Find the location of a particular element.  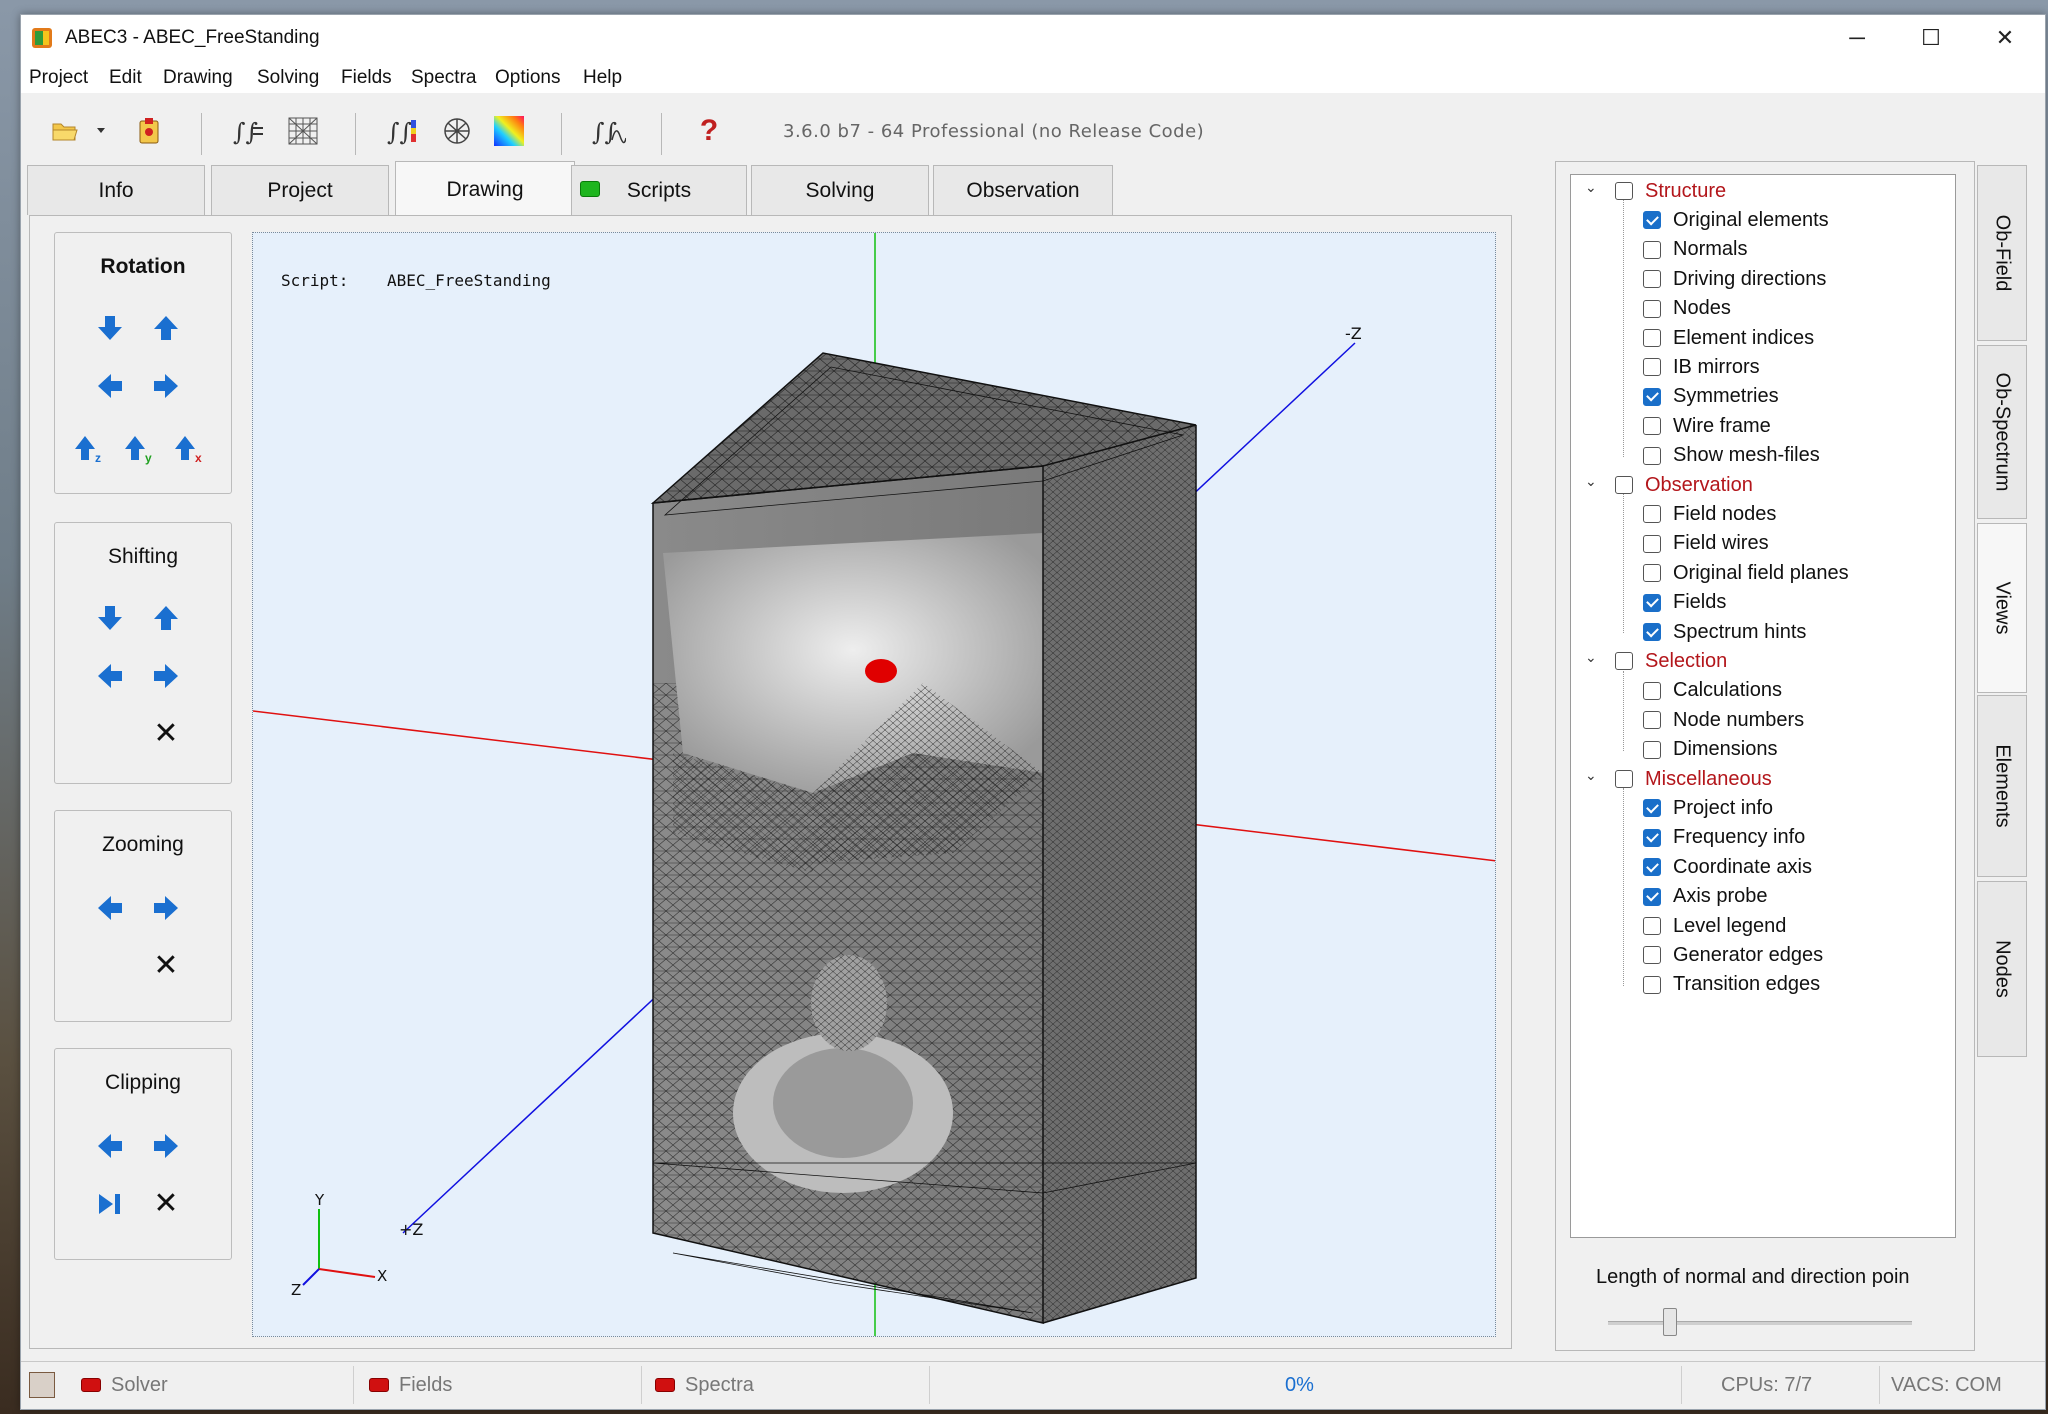

tree-item: Generator edges is located at coordinates (1733, 955).